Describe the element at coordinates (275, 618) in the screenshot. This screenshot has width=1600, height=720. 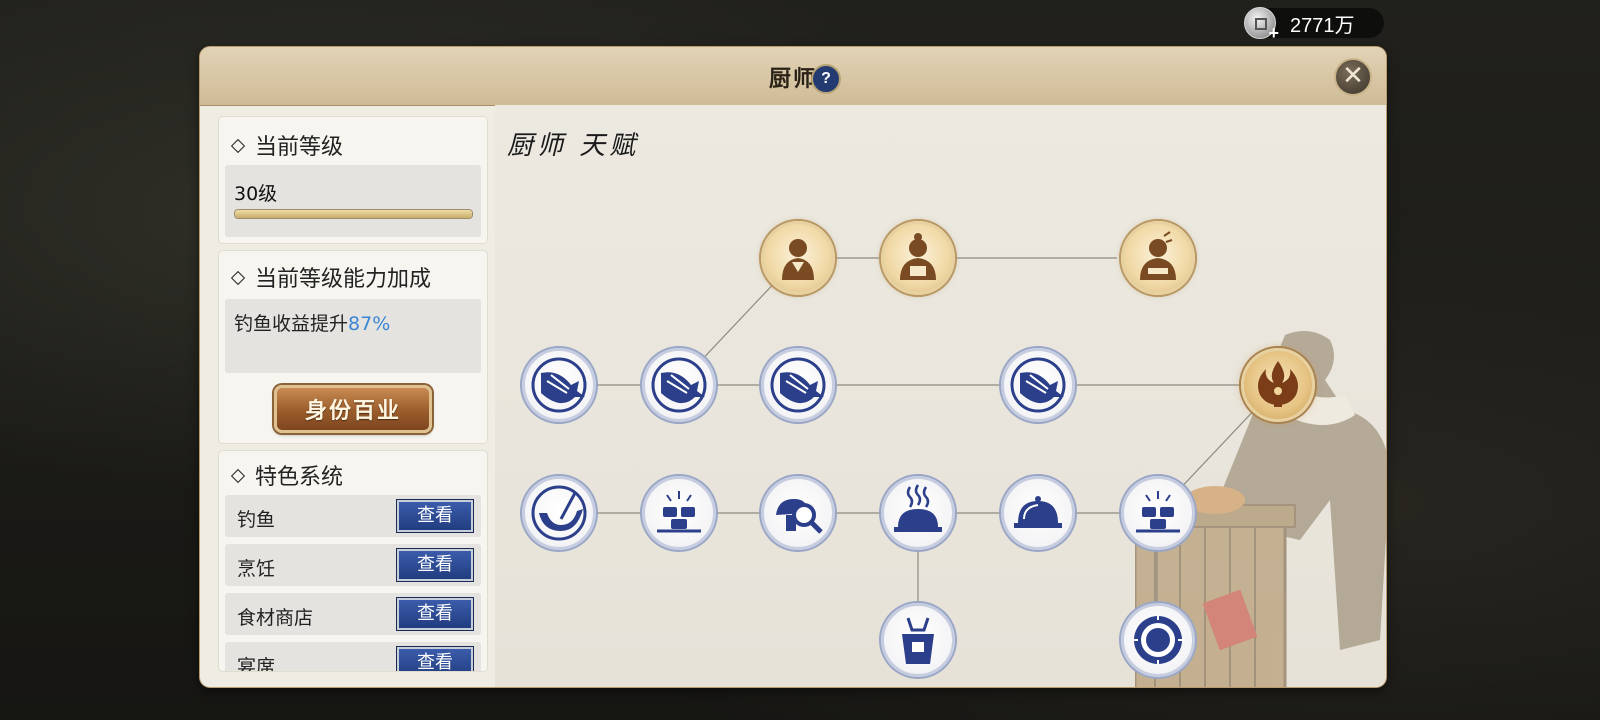
I see `system-label: 食材商店` at that location.